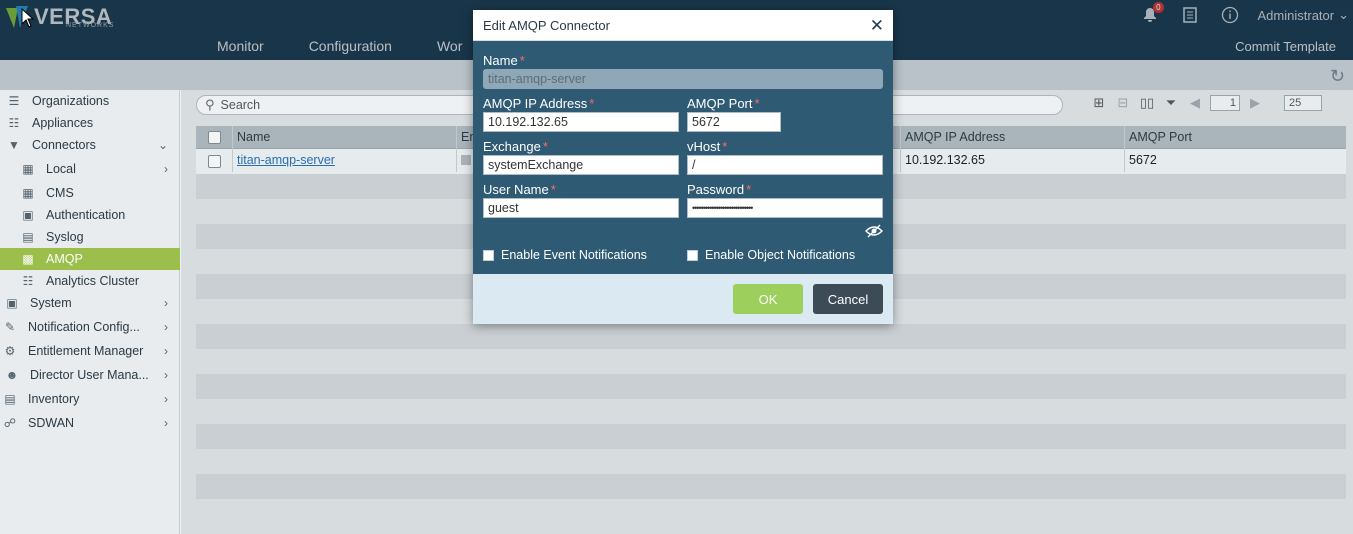  I want to click on username-field: guest, so click(581, 208).